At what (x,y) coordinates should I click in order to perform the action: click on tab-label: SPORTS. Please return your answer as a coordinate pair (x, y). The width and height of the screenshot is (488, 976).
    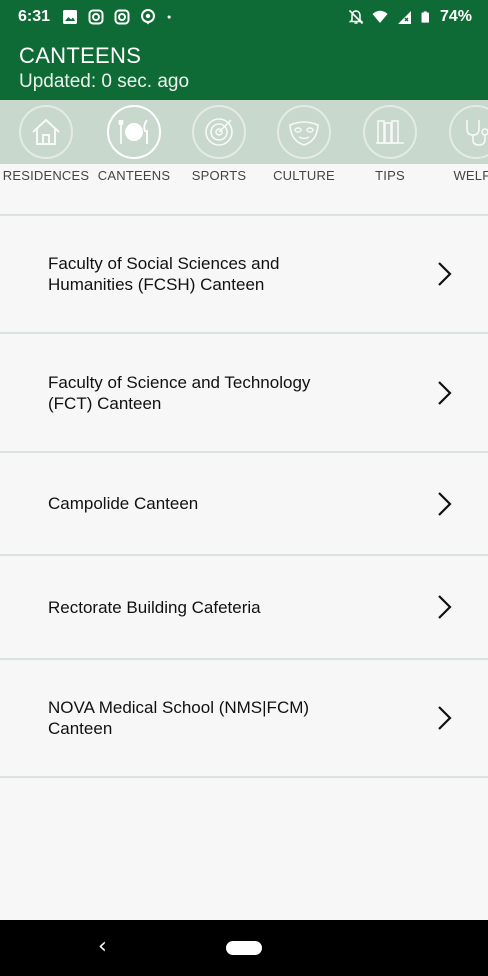
    Looking at the image, I should click on (219, 175).